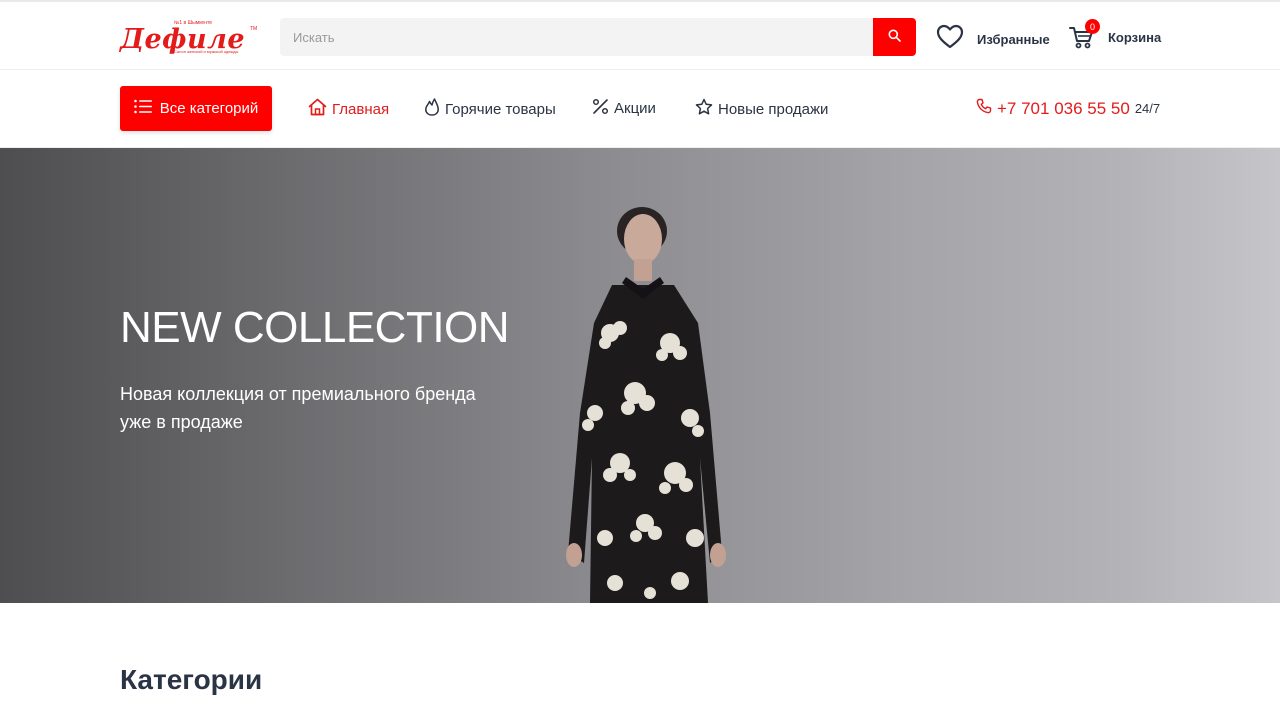 This screenshot has height=707, width=1280. Describe the element at coordinates (1092, 26) in the screenshot. I see `cart-count-badge: 0` at that location.